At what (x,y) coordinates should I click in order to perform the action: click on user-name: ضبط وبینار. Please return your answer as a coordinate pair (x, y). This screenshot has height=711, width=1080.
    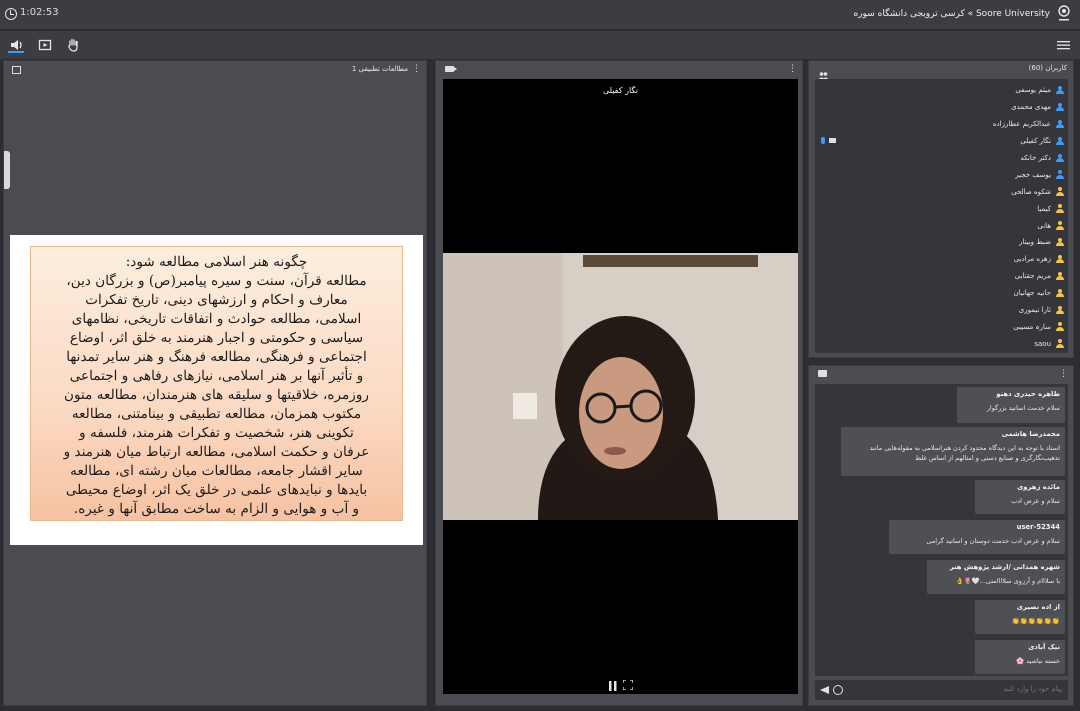
    Looking at the image, I should click on (1035, 242).